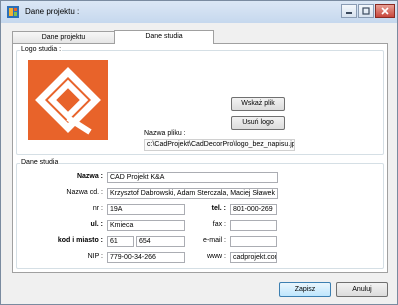 Image resolution: width=398 pixels, height=305 pixels. I want to click on studio-group-legend: Dane studia, so click(40, 162).